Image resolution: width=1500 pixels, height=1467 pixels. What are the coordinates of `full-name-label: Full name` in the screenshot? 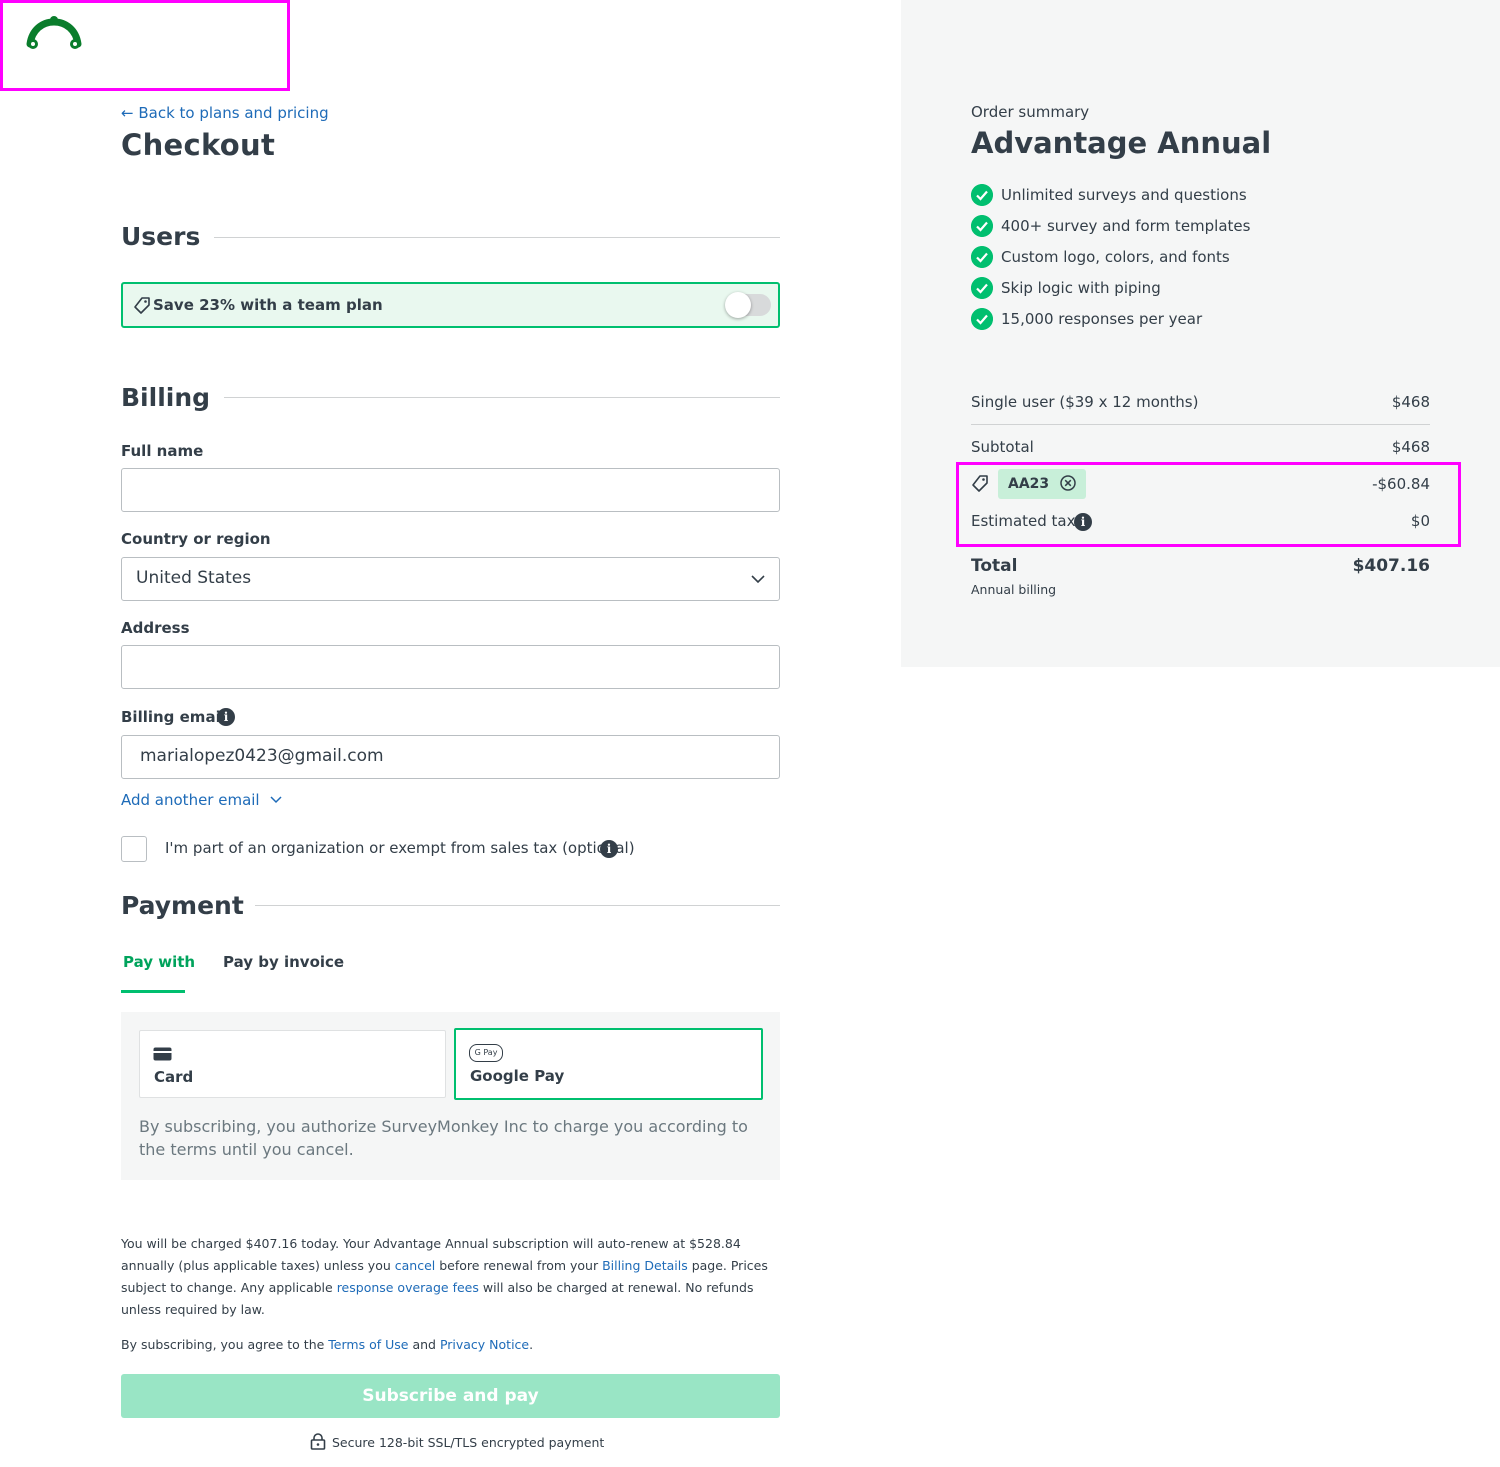 It's located at (162, 451).